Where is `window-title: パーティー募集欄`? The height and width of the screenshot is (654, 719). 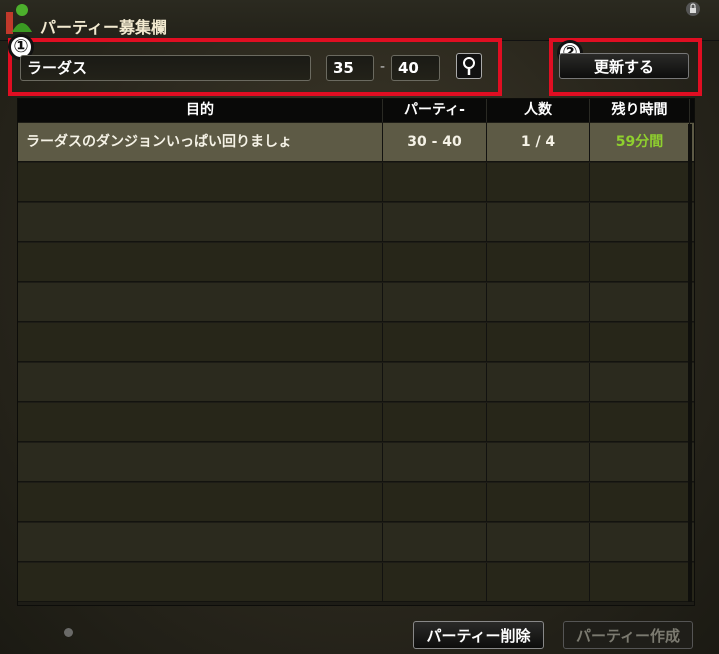 window-title: パーティー募集欄 is located at coordinates (104, 27).